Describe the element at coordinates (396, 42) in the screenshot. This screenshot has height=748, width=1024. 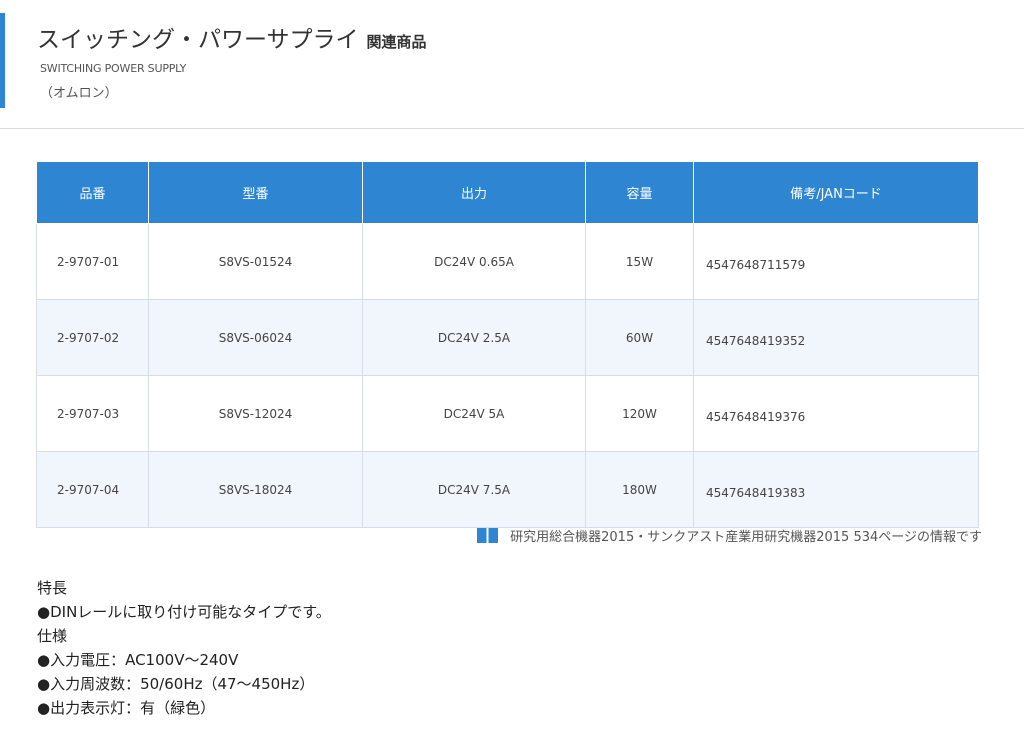
I see `related-products-label: 関連商品` at that location.